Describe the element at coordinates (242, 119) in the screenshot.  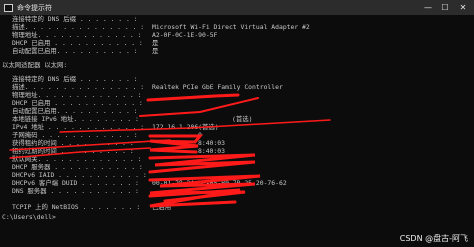
I see `field-value: (首选)` at that location.